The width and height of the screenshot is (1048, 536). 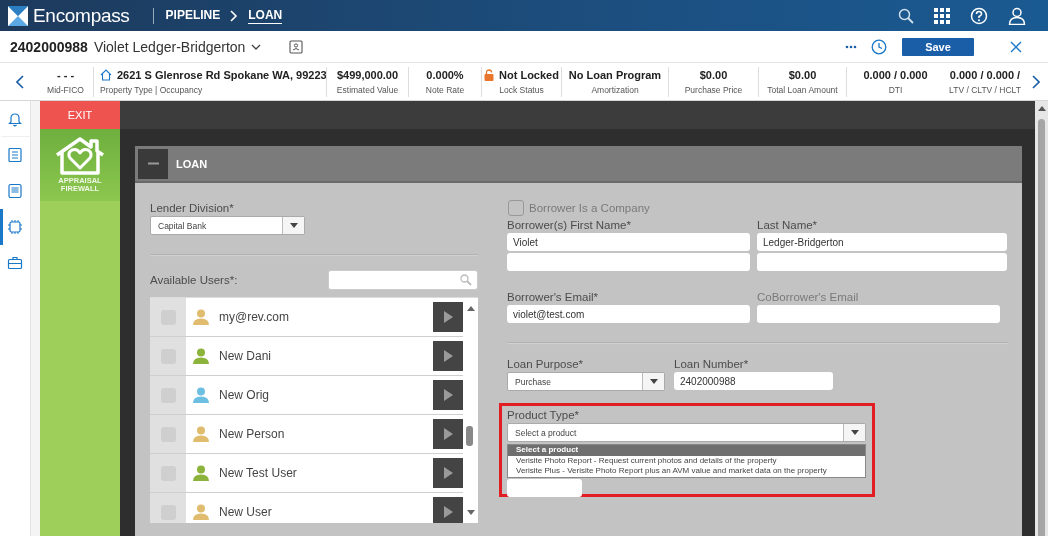 What do you see at coordinates (80, 156) in the screenshot?
I see `house-heart-icon` at bounding box center [80, 156].